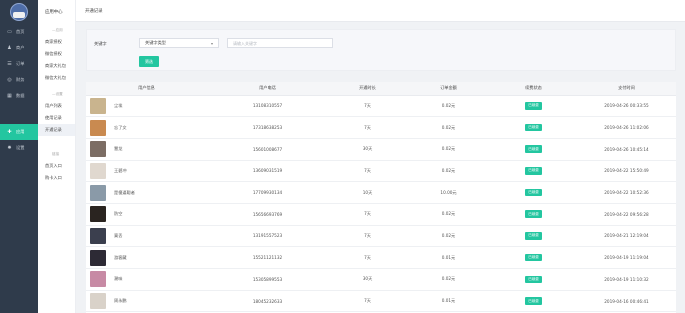  Describe the element at coordinates (19, 148) in the screenshot. I see `nav-item-6: ✹ 设置` at that location.